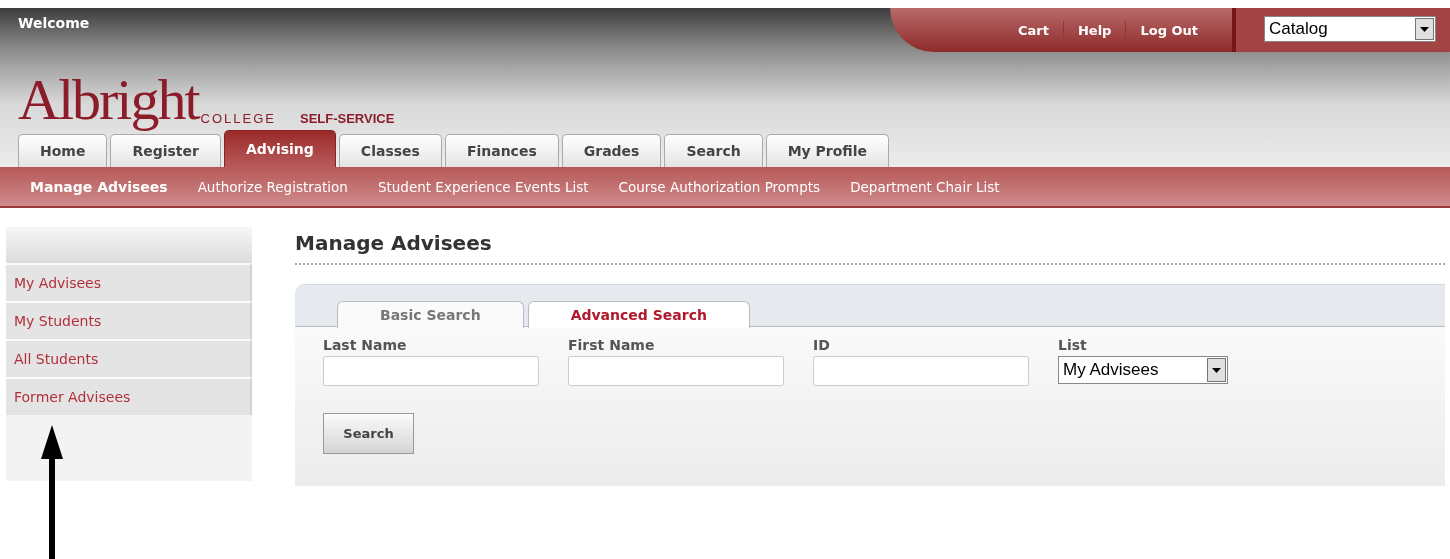 This screenshot has height=559, width=1450. Describe the element at coordinates (165, 150) in the screenshot. I see `nav-tab: Register` at that location.